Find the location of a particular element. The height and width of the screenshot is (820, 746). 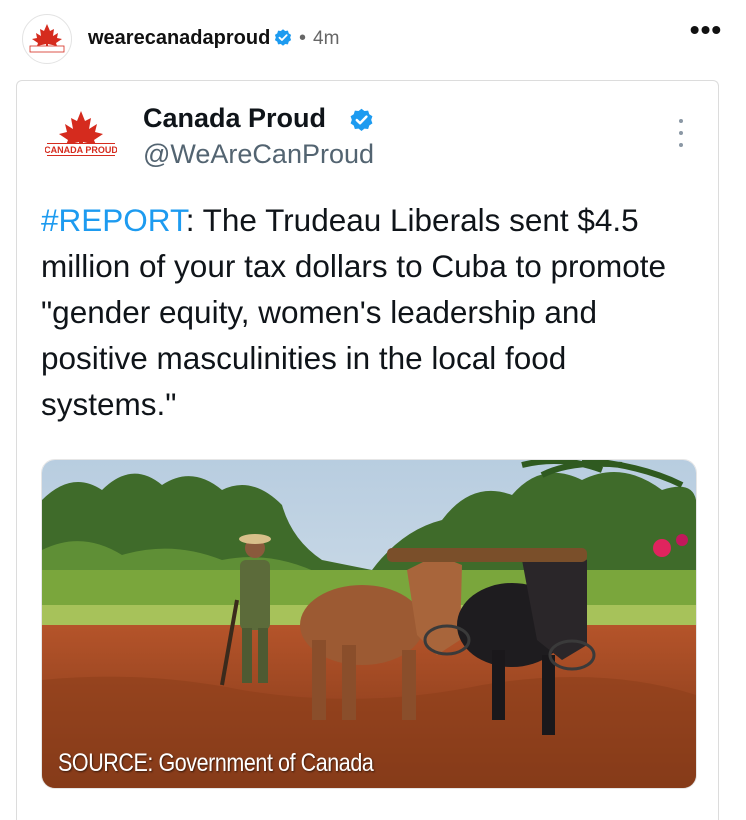

more-vertical-icon is located at coordinates (681, 133).